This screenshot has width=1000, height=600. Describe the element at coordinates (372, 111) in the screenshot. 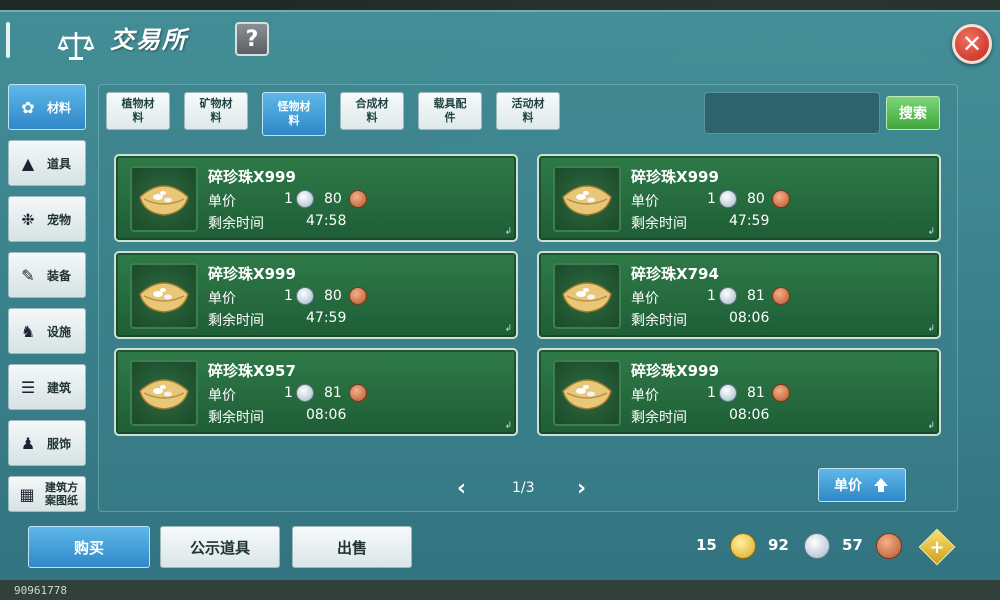

I see `tab-synthetic-materials: 合成材料` at that location.